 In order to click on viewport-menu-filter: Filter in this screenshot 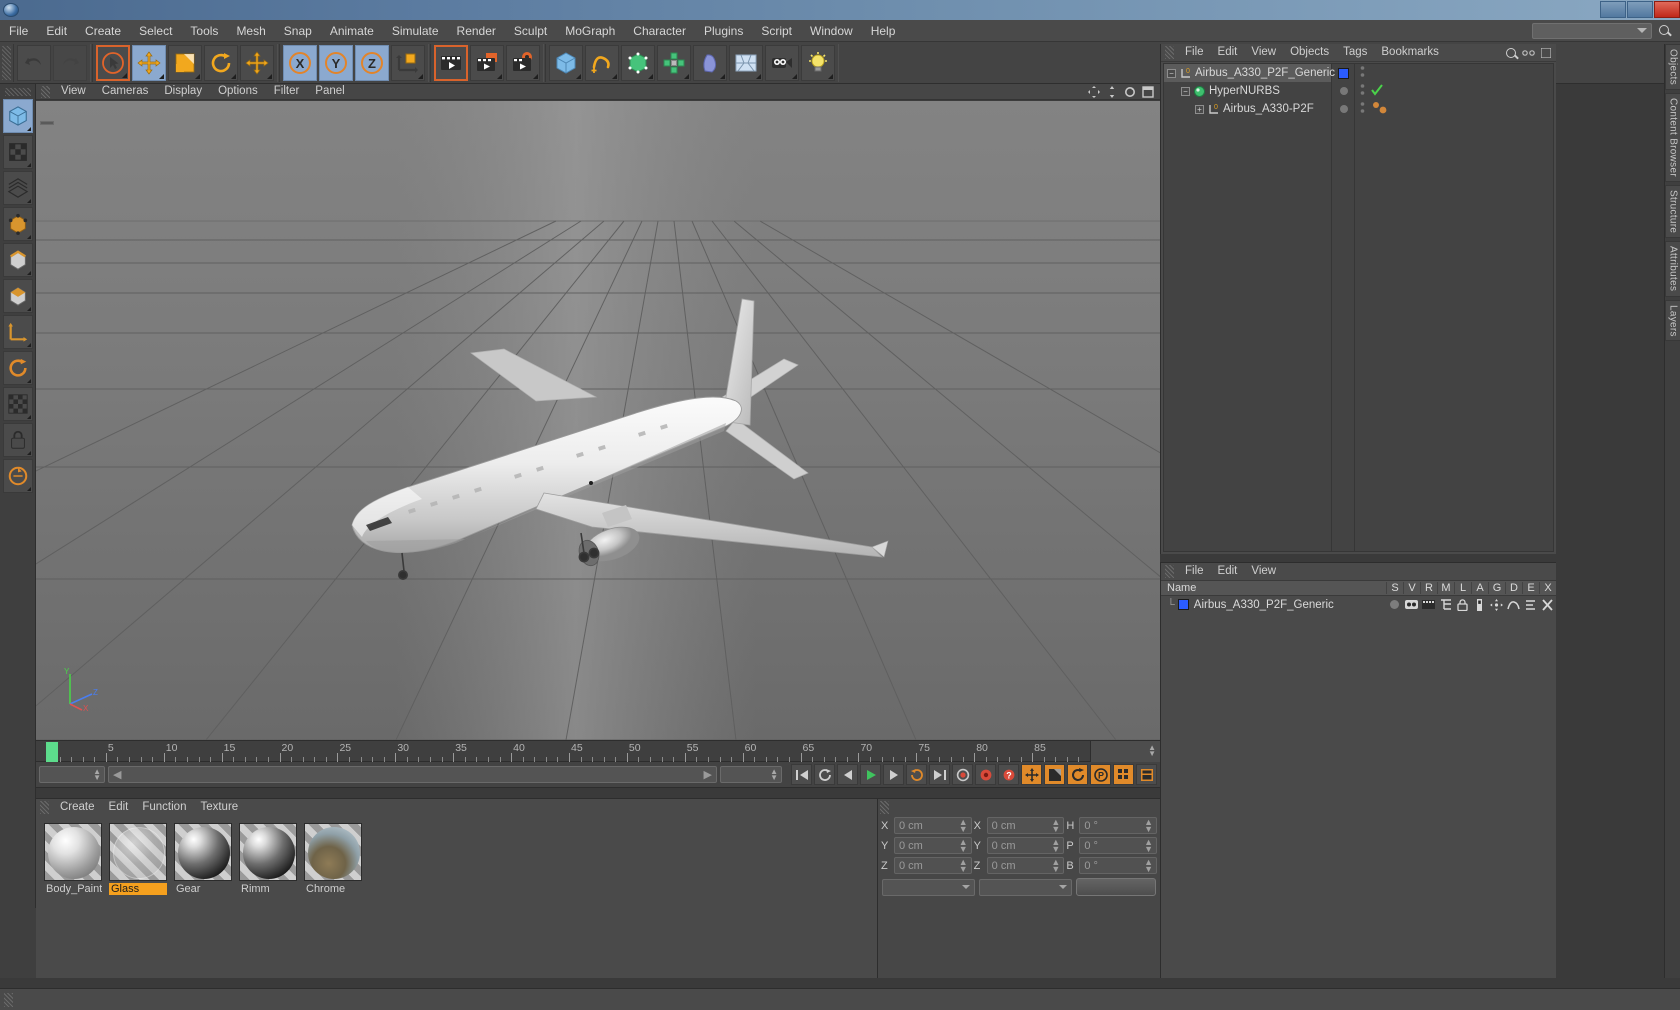, I will do `click(287, 91)`.